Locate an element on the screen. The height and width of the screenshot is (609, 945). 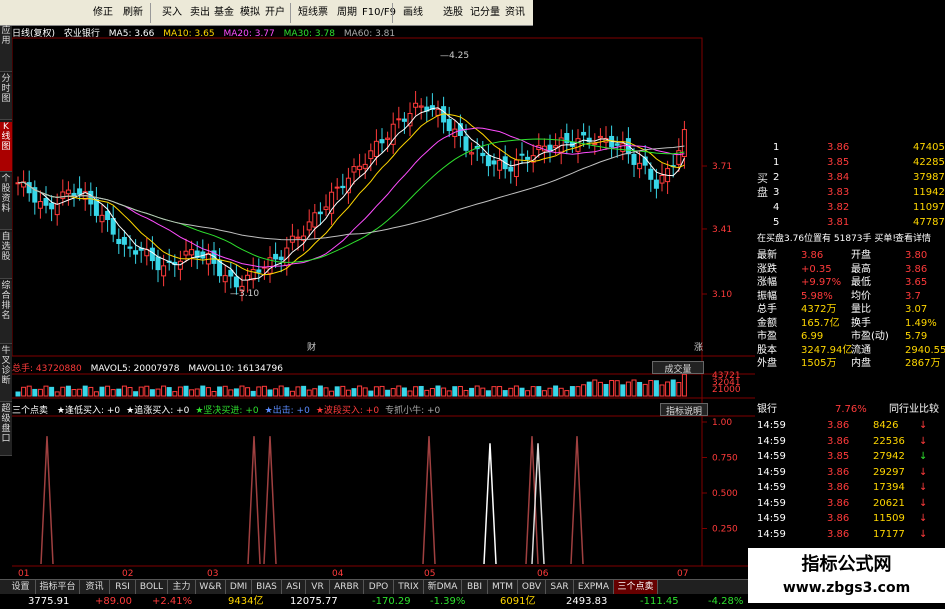
orderbook-row: 1 3.86 47405 is located at coordinates (850, 147).